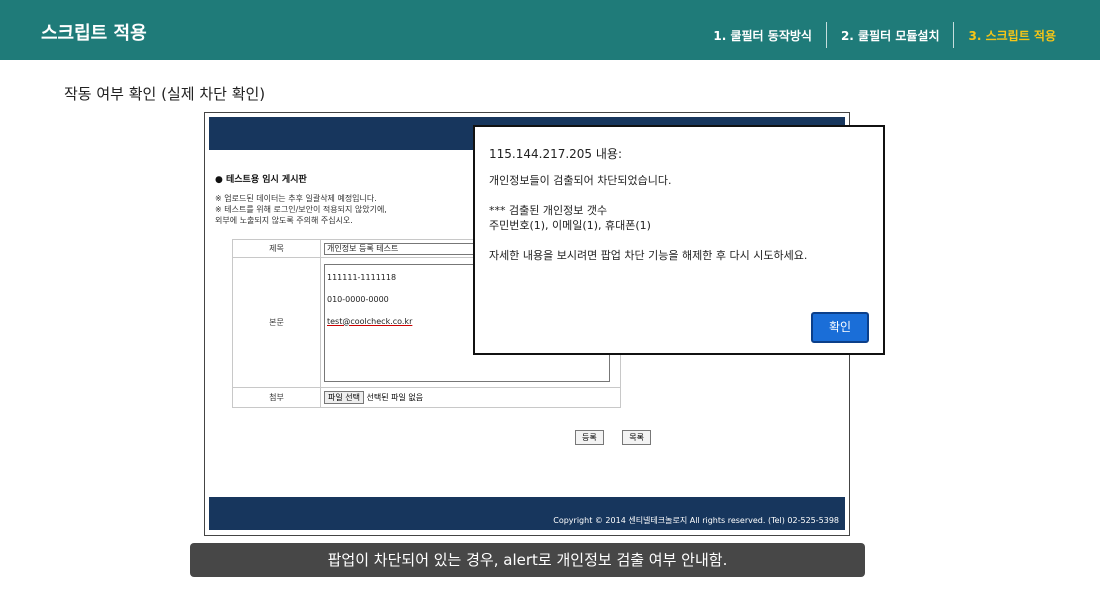 The height and width of the screenshot is (616, 1100). What do you see at coordinates (580, 180) in the screenshot?
I see `alert-line: 개인정보들이 검출되어 차단되었습니다.` at bounding box center [580, 180].